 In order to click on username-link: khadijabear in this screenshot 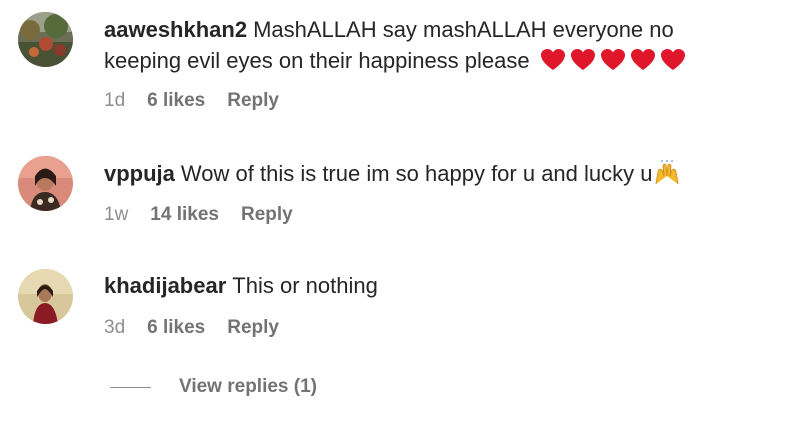, I will do `click(165, 285)`.